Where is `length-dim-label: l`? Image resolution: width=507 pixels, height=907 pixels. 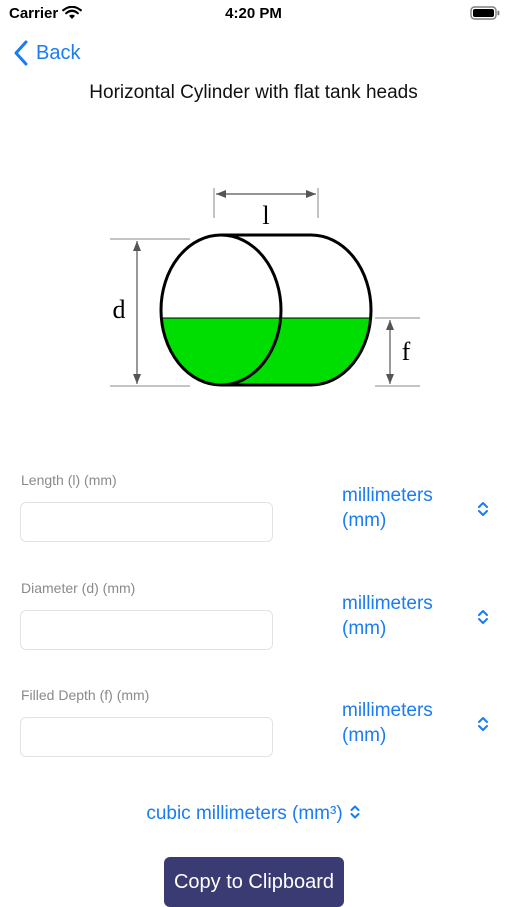 length-dim-label: l is located at coordinates (265, 215).